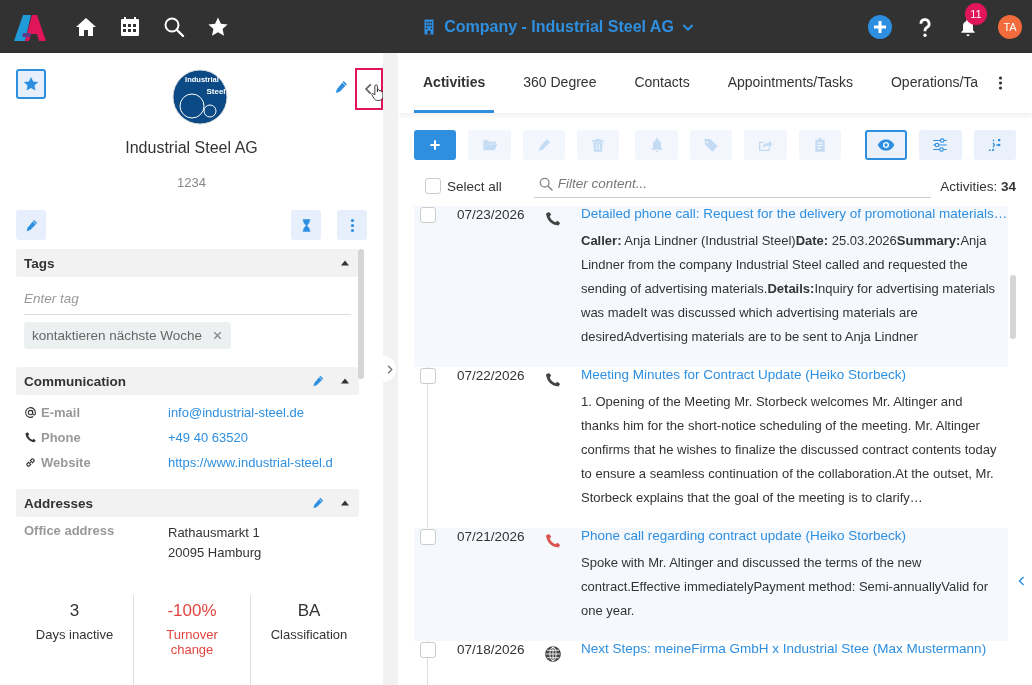 This screenshot has width=1032, height=685. I want to click on phone-icon, so click(30, 437).